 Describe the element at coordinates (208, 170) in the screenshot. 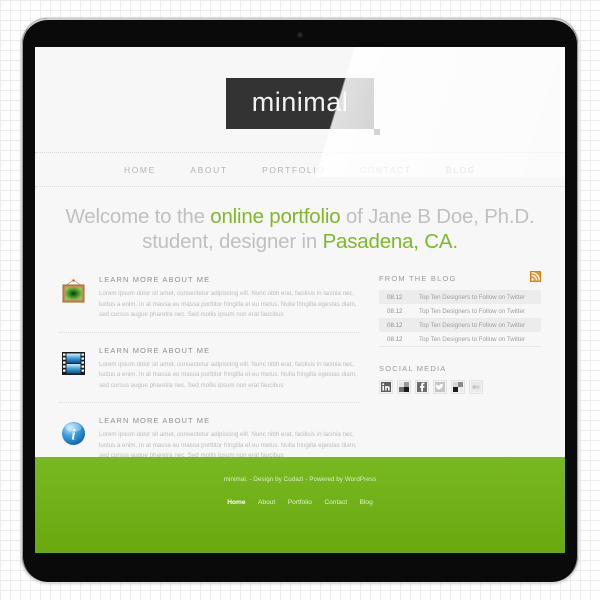

I see `nav-item-about: ABOUT` at that location.